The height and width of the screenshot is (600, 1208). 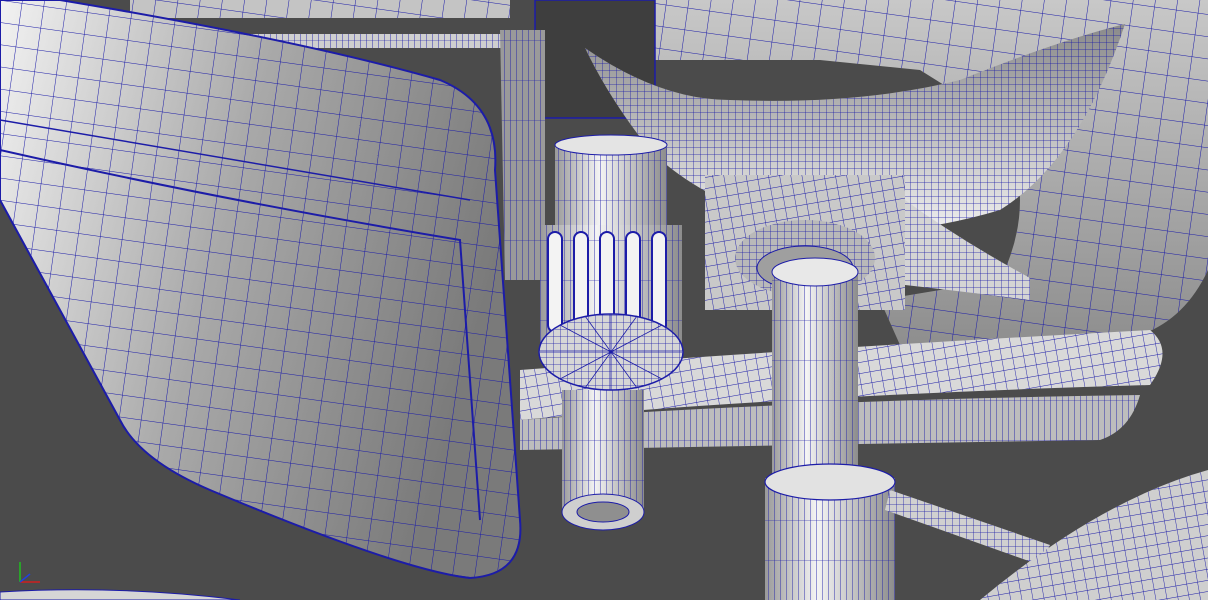 I want to click on base-edge, so click(x=120, y=594).